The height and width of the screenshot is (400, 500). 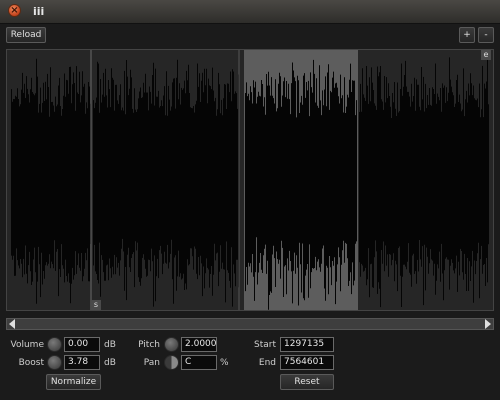 What do you see at coordinates (171, 344) in the screenshot?
I see `pitch-knob` at bounding box center [171, 344].